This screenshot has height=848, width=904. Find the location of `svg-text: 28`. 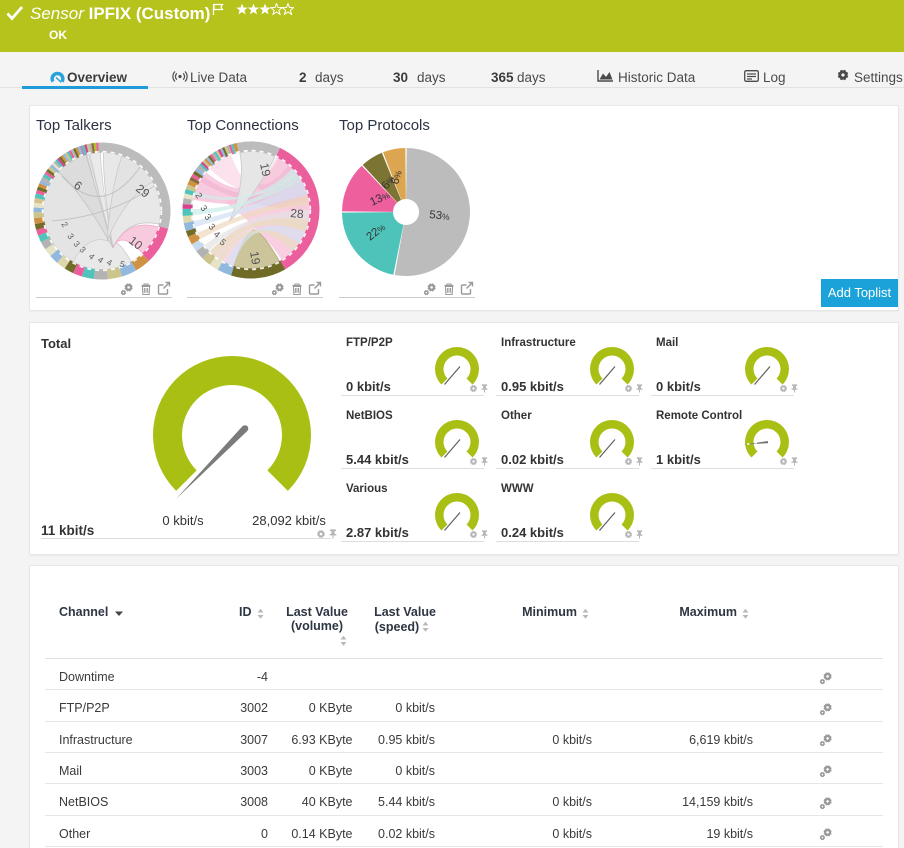

svg-text: 28 is located at coordinates (297, 213).